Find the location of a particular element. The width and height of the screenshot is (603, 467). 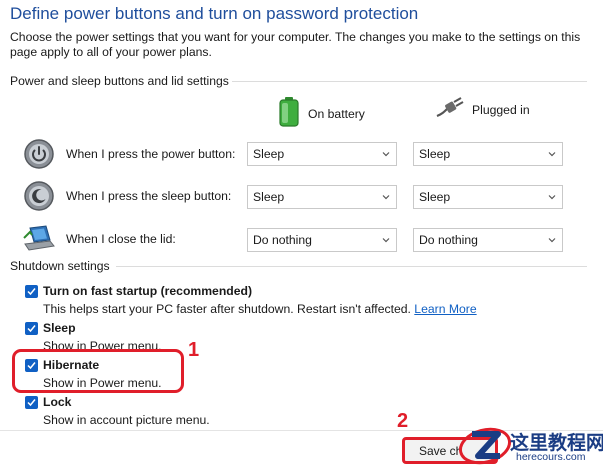

hibernate-highlight-box is located at coordinates (98, 371).